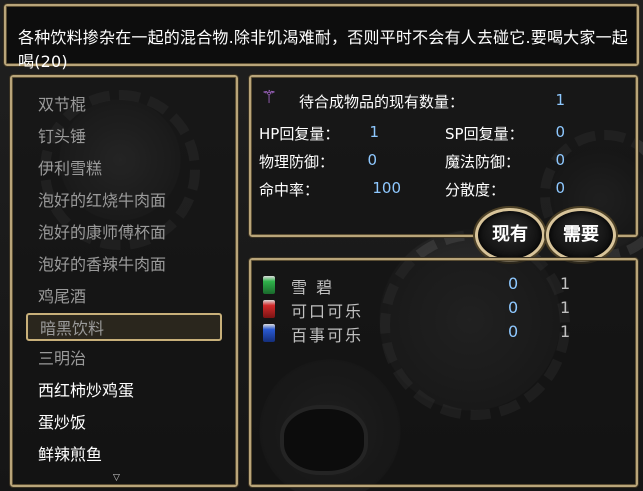 This screenshot has width=643, height=491. Describe the element at coordinates (124, 169) in the screenshot. I see `list-item: 伊利雪糕` at that location.